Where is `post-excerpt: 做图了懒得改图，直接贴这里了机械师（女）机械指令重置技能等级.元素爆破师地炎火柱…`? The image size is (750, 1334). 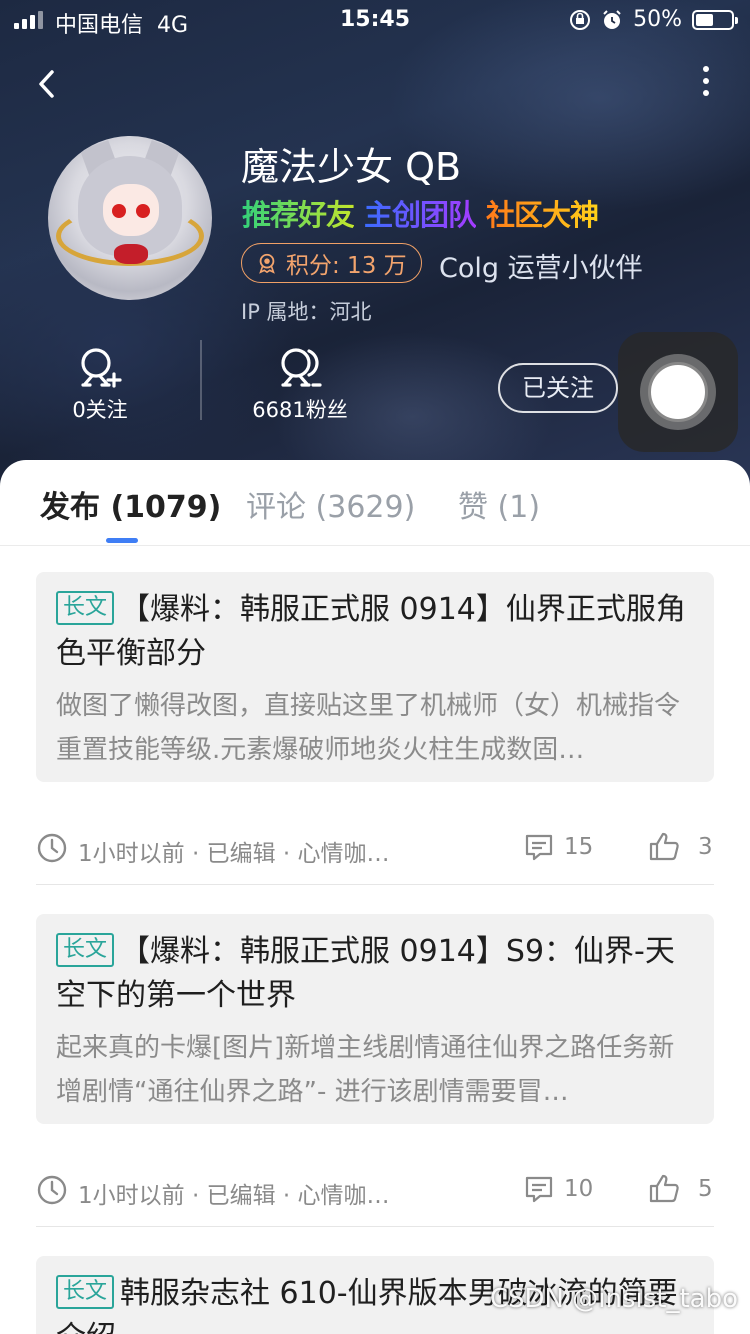 post-excerpt: 做图了懒得改图，直接贴这里了机械师（女）机械指令重置技能等级.元素爆破师地炎火柱… is located at coordinates (368, 728).